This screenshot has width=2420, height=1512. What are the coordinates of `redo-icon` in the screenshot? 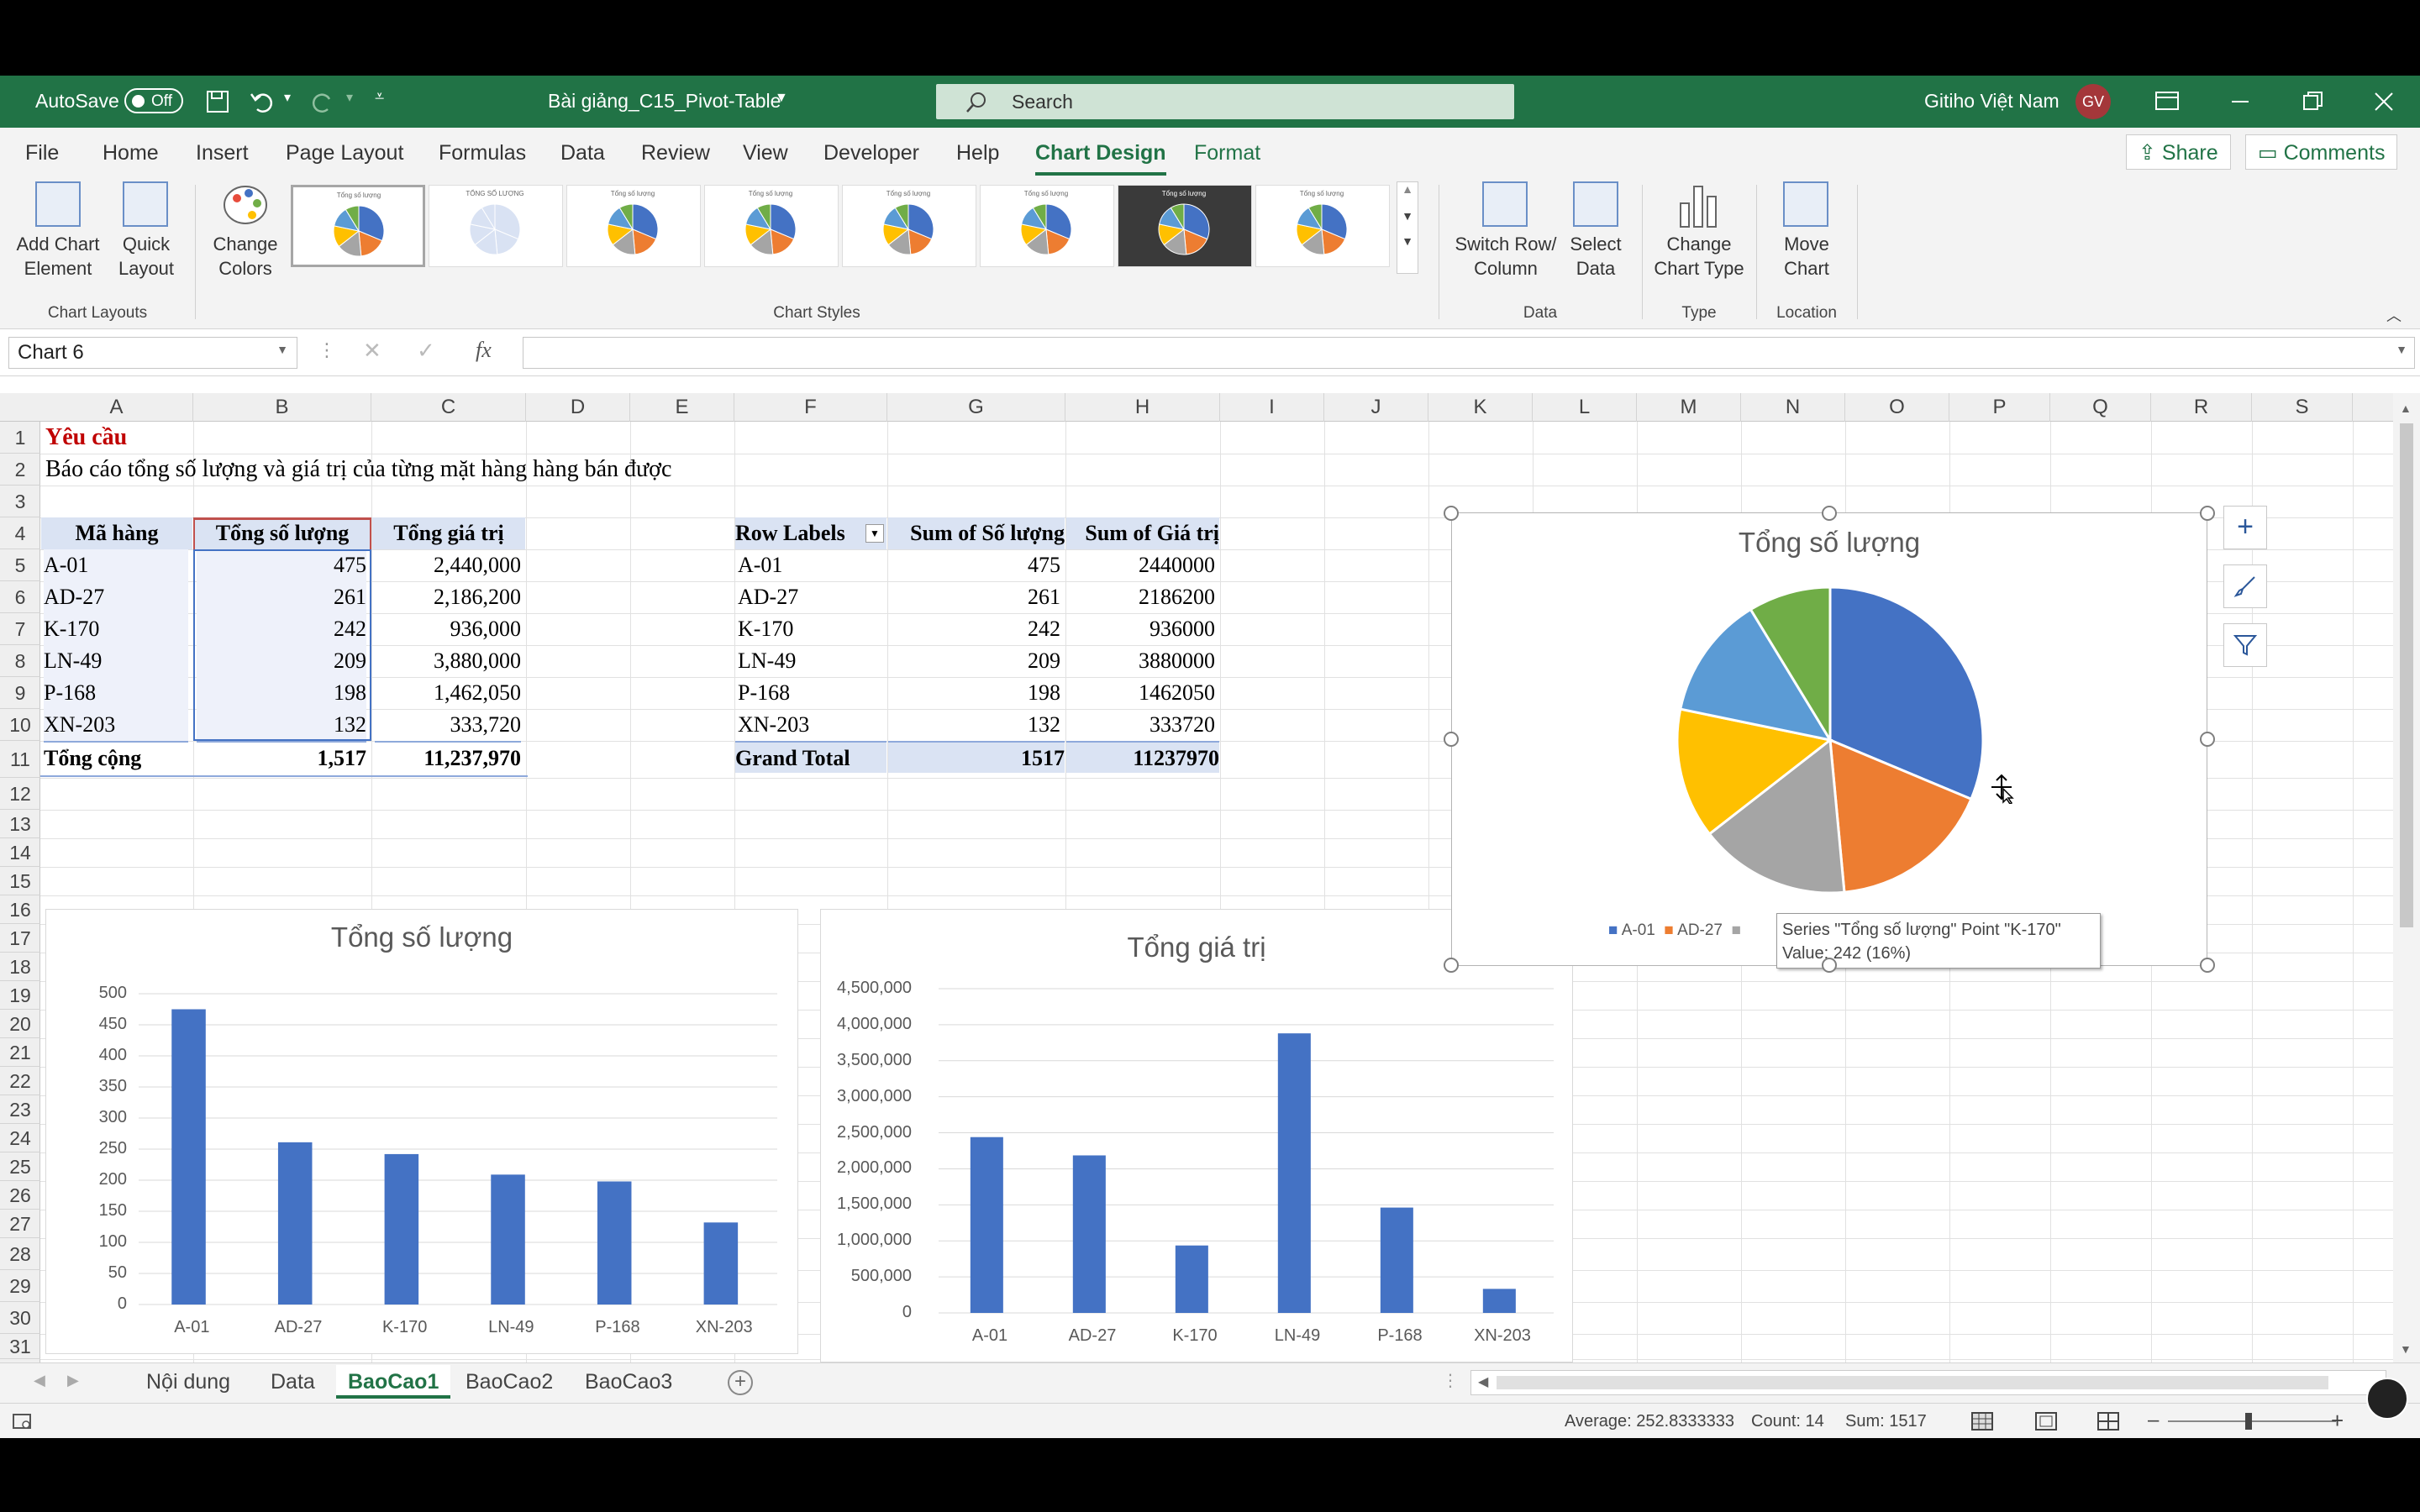 It's located at (323, 101).